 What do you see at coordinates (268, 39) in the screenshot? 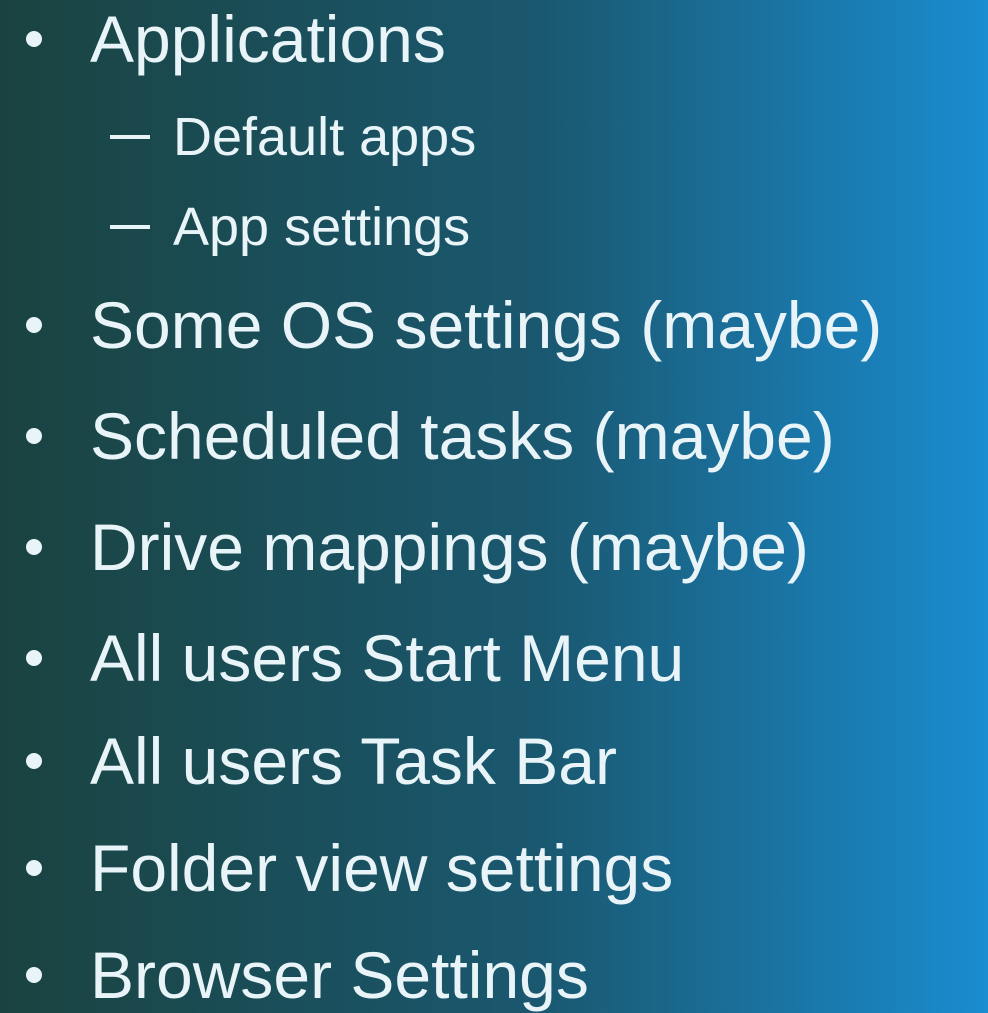
I see `bullet-label: Applications` at bounding box center [268, 39].